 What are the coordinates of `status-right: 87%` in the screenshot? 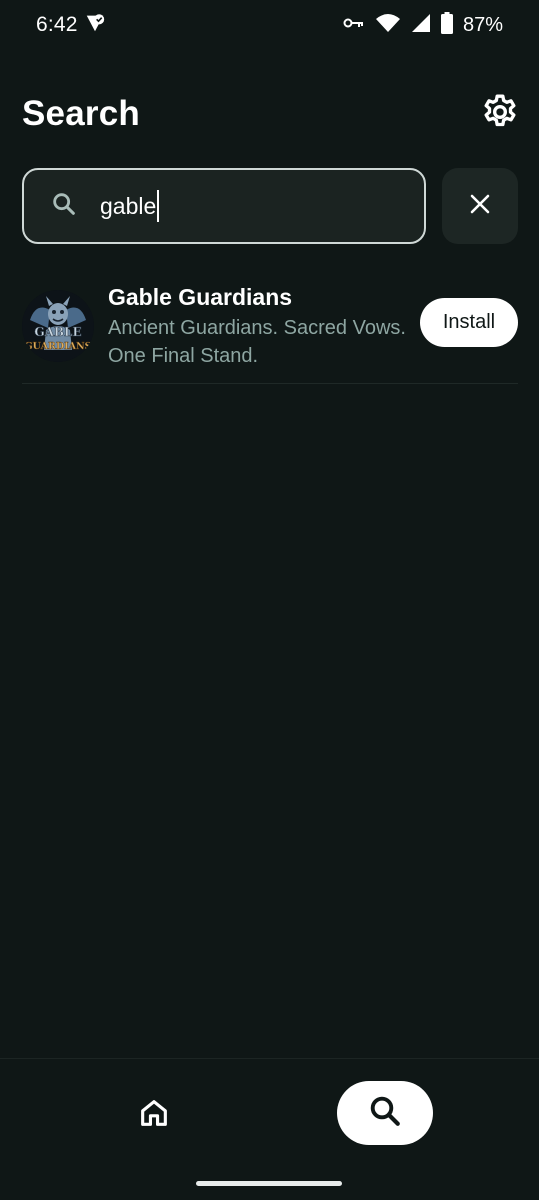 It's located at (423, 25).